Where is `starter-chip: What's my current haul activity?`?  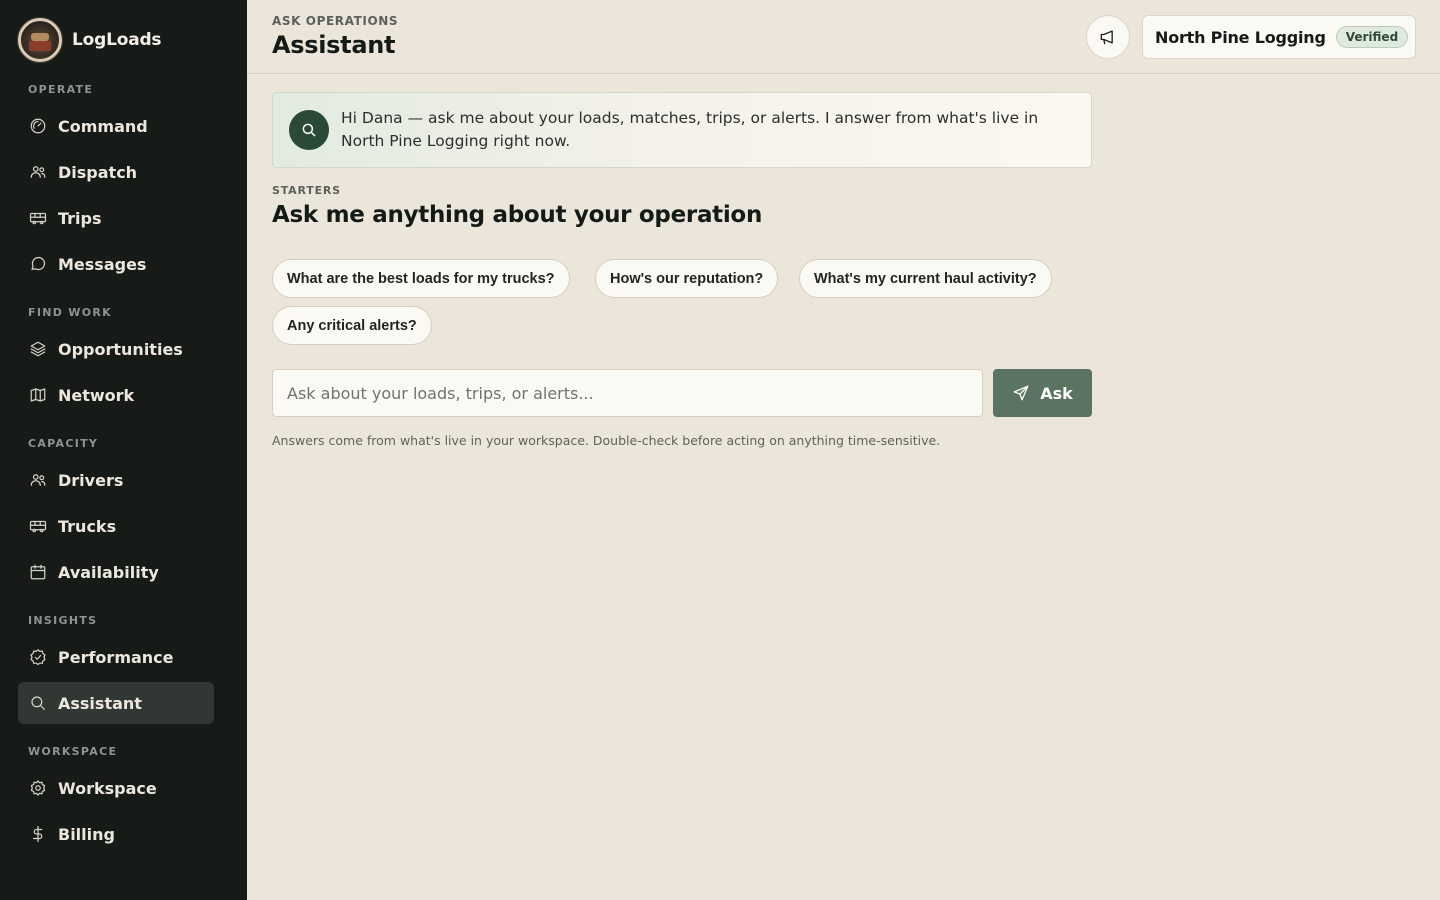 starter-chip: What's my current haul activity? is located at coordinates (925, 278).